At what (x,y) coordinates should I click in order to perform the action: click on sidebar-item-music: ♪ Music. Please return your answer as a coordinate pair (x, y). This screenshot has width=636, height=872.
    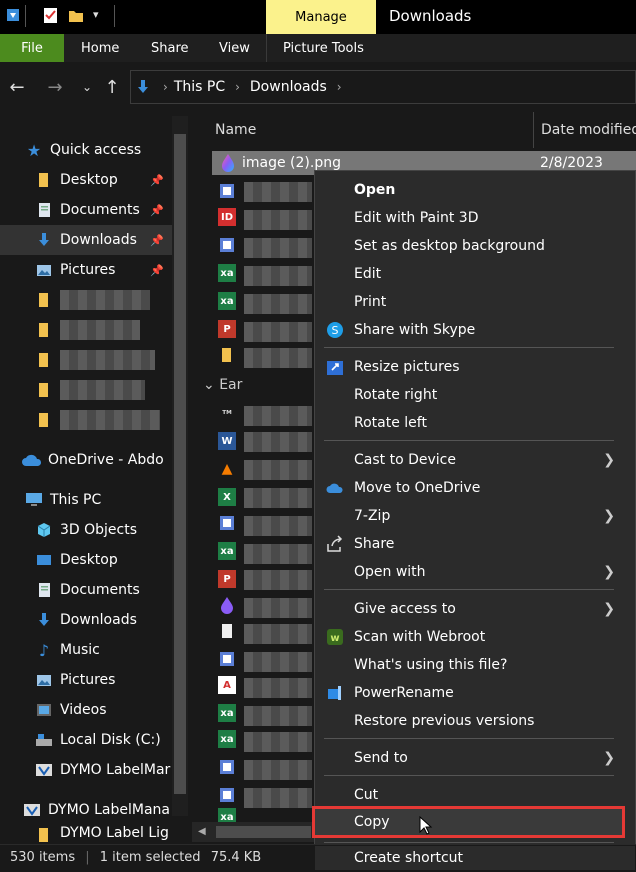
    Looking at the image, I should click on (86, 650).